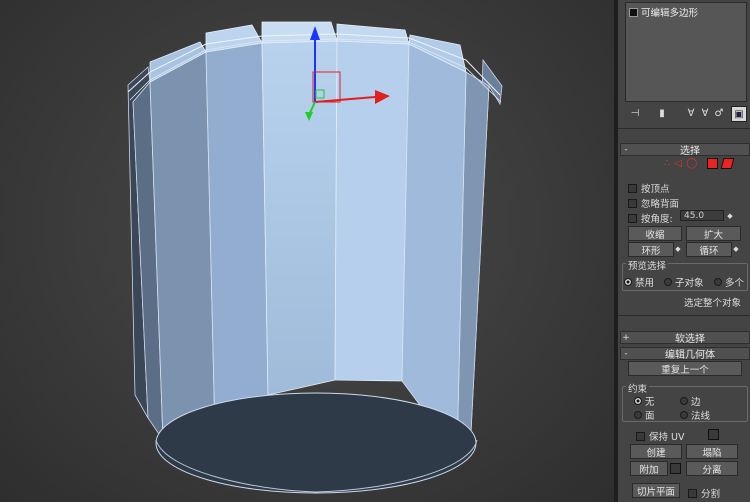  Describe the element at coordinates (691, 113) in the screenshot. I see `make-unique-icon: ∀` at that location.